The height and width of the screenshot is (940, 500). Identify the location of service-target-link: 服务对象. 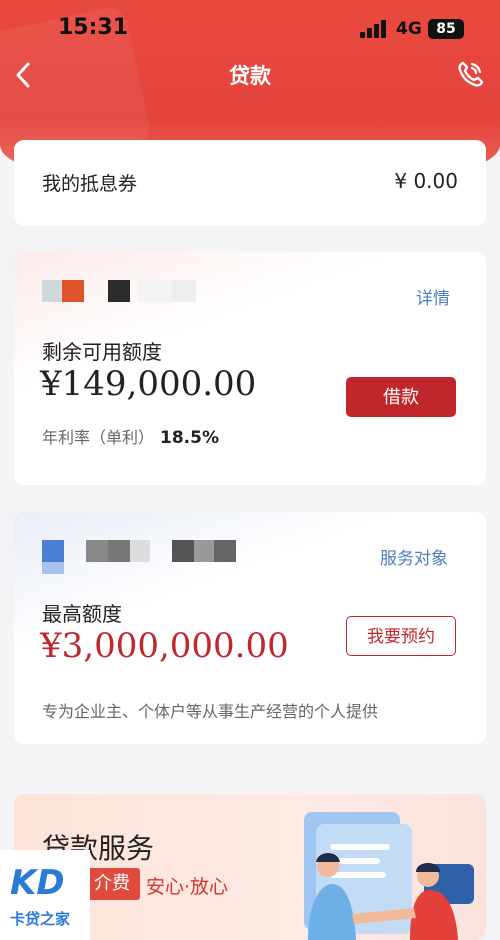
(414, 556).